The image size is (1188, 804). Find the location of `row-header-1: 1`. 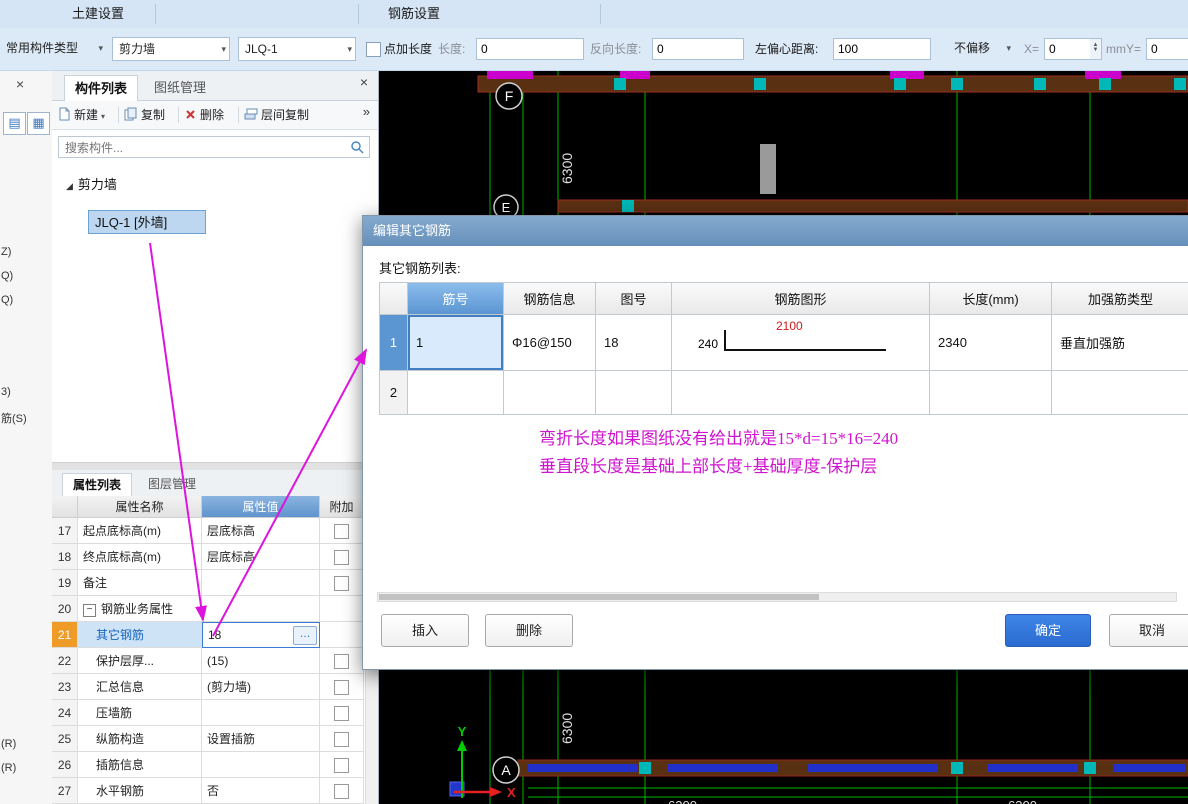

row-header-1: 1 is located at coordinates (394, 343).